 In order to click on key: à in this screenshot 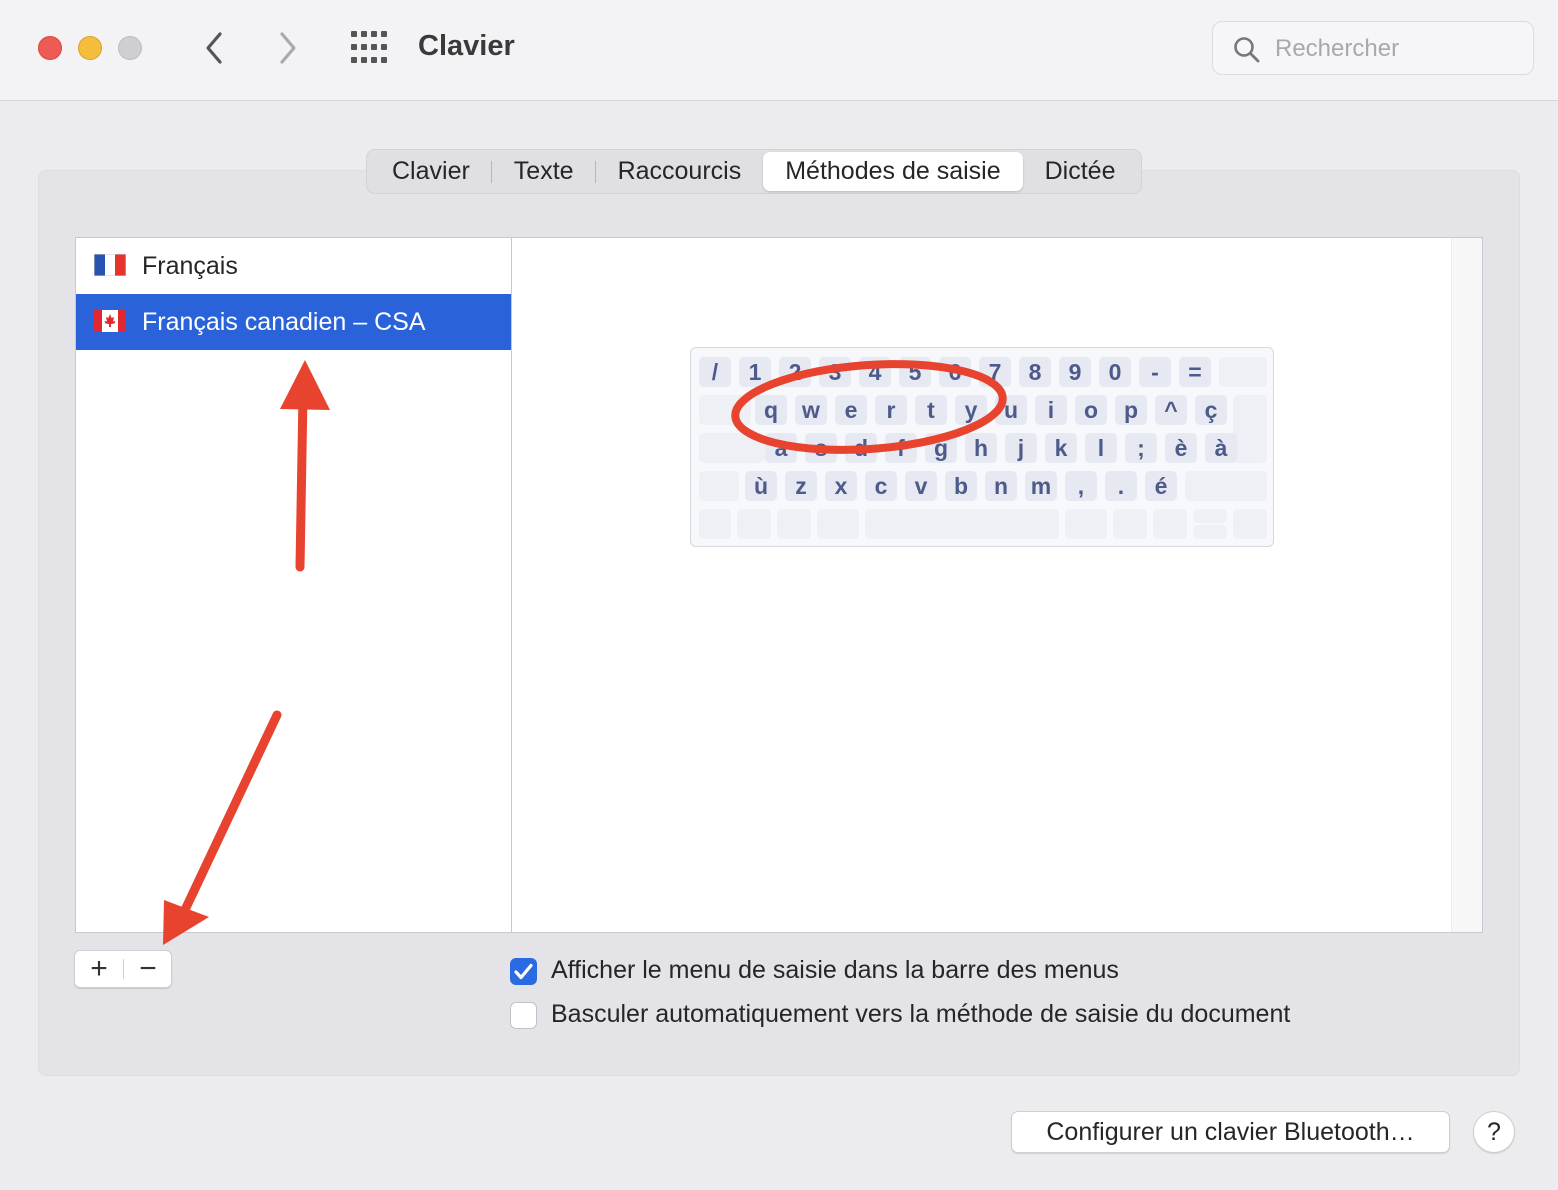, I will do `click(1221, 448)`.